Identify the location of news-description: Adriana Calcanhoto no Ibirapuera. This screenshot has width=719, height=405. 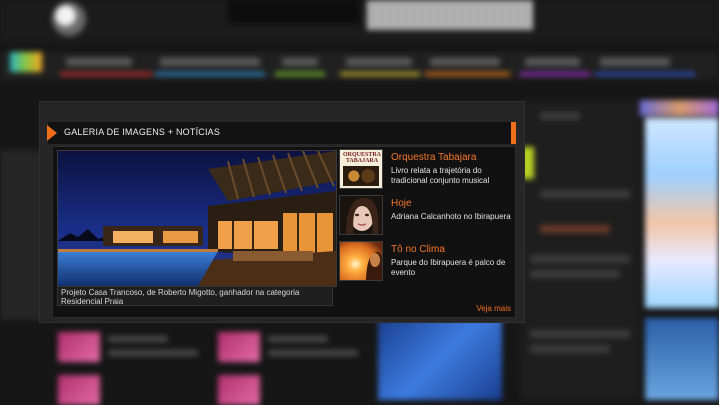
(451, 216).